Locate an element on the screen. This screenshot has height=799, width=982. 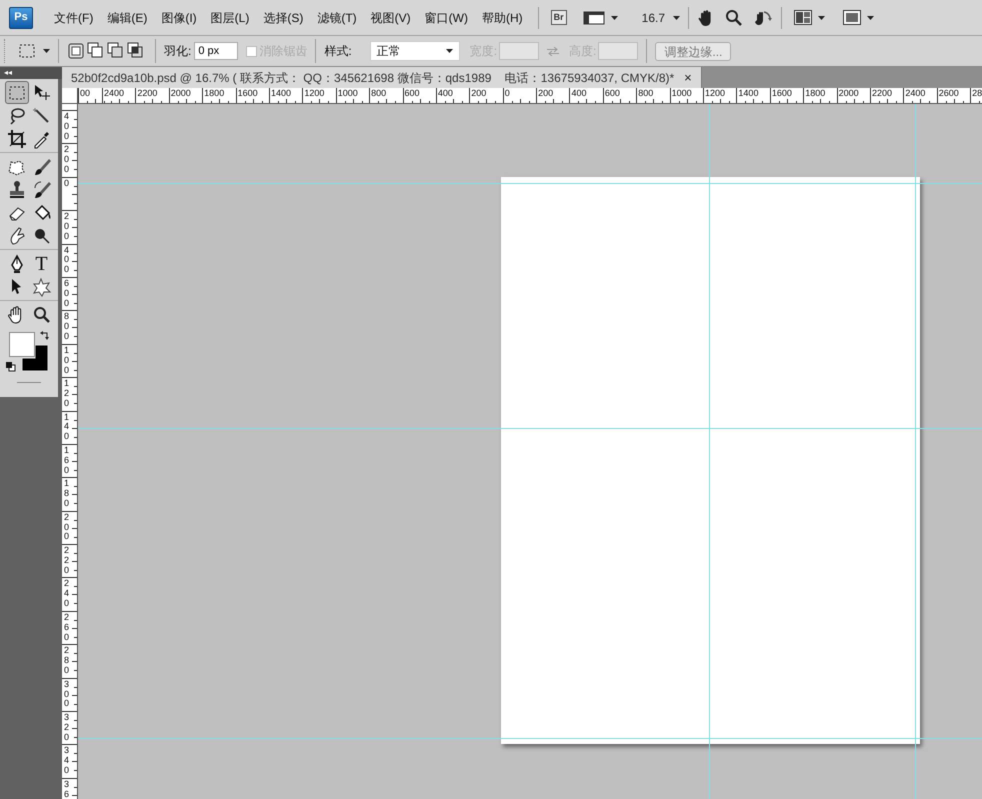
zoom-dropdown: 16.7 is located at coordinates (661, 17).